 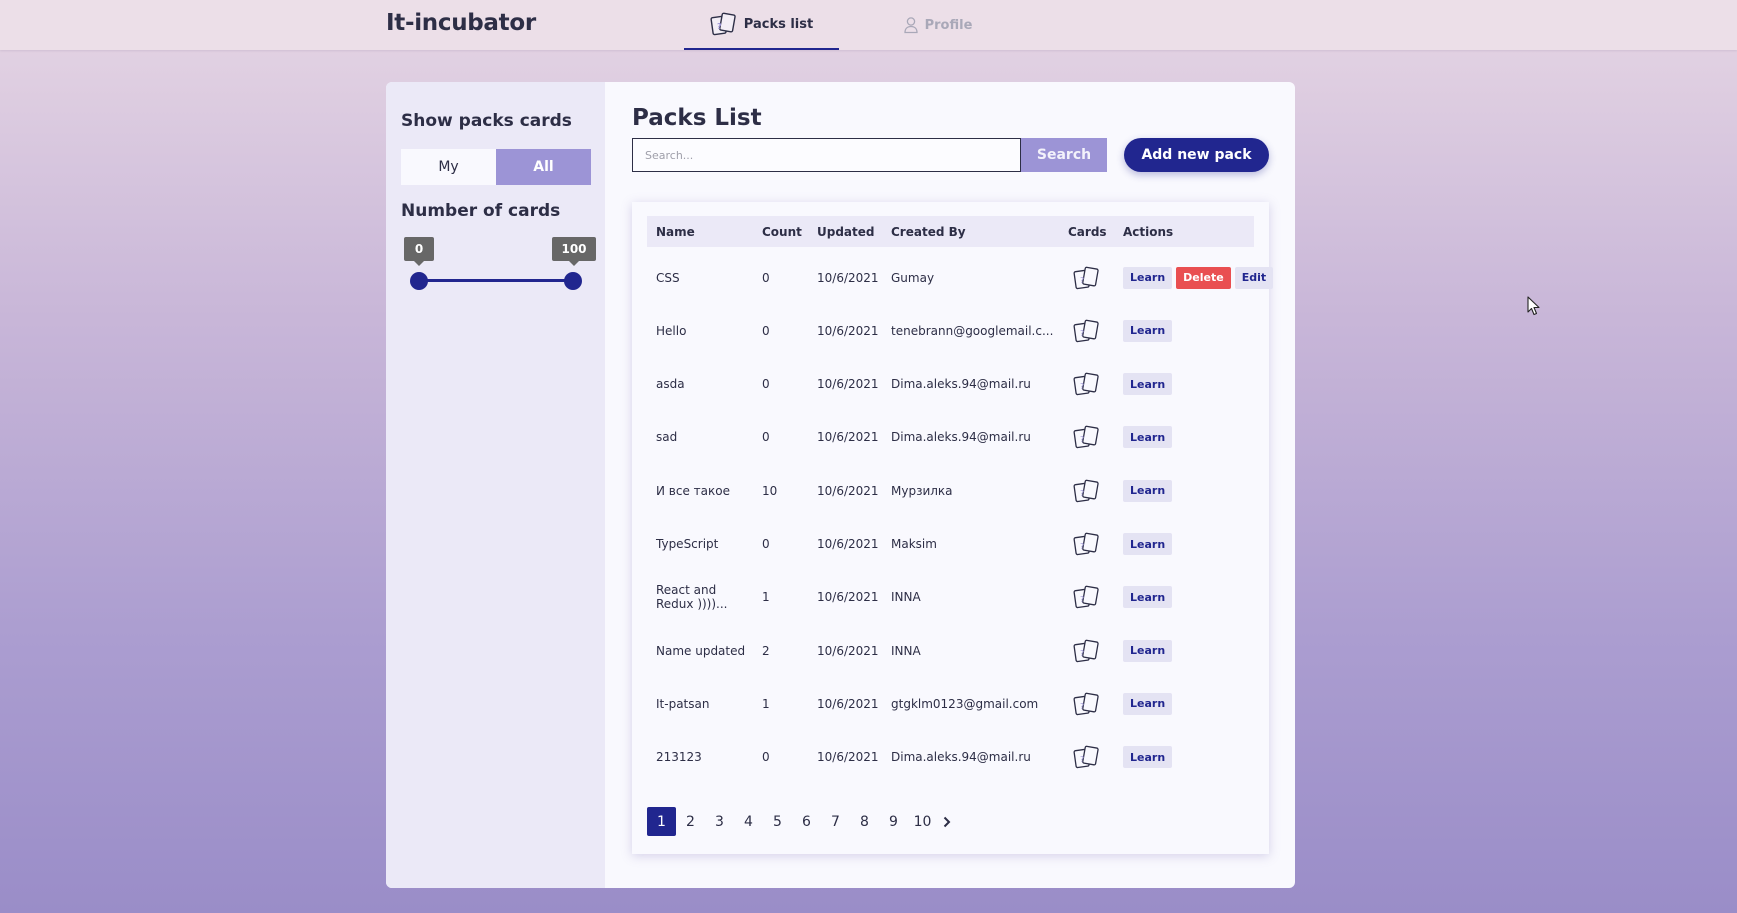 What do you see at coordinates (1064, 155) in the screenshot?
I see `search-button: Search` at bounding box center [1064, 155].